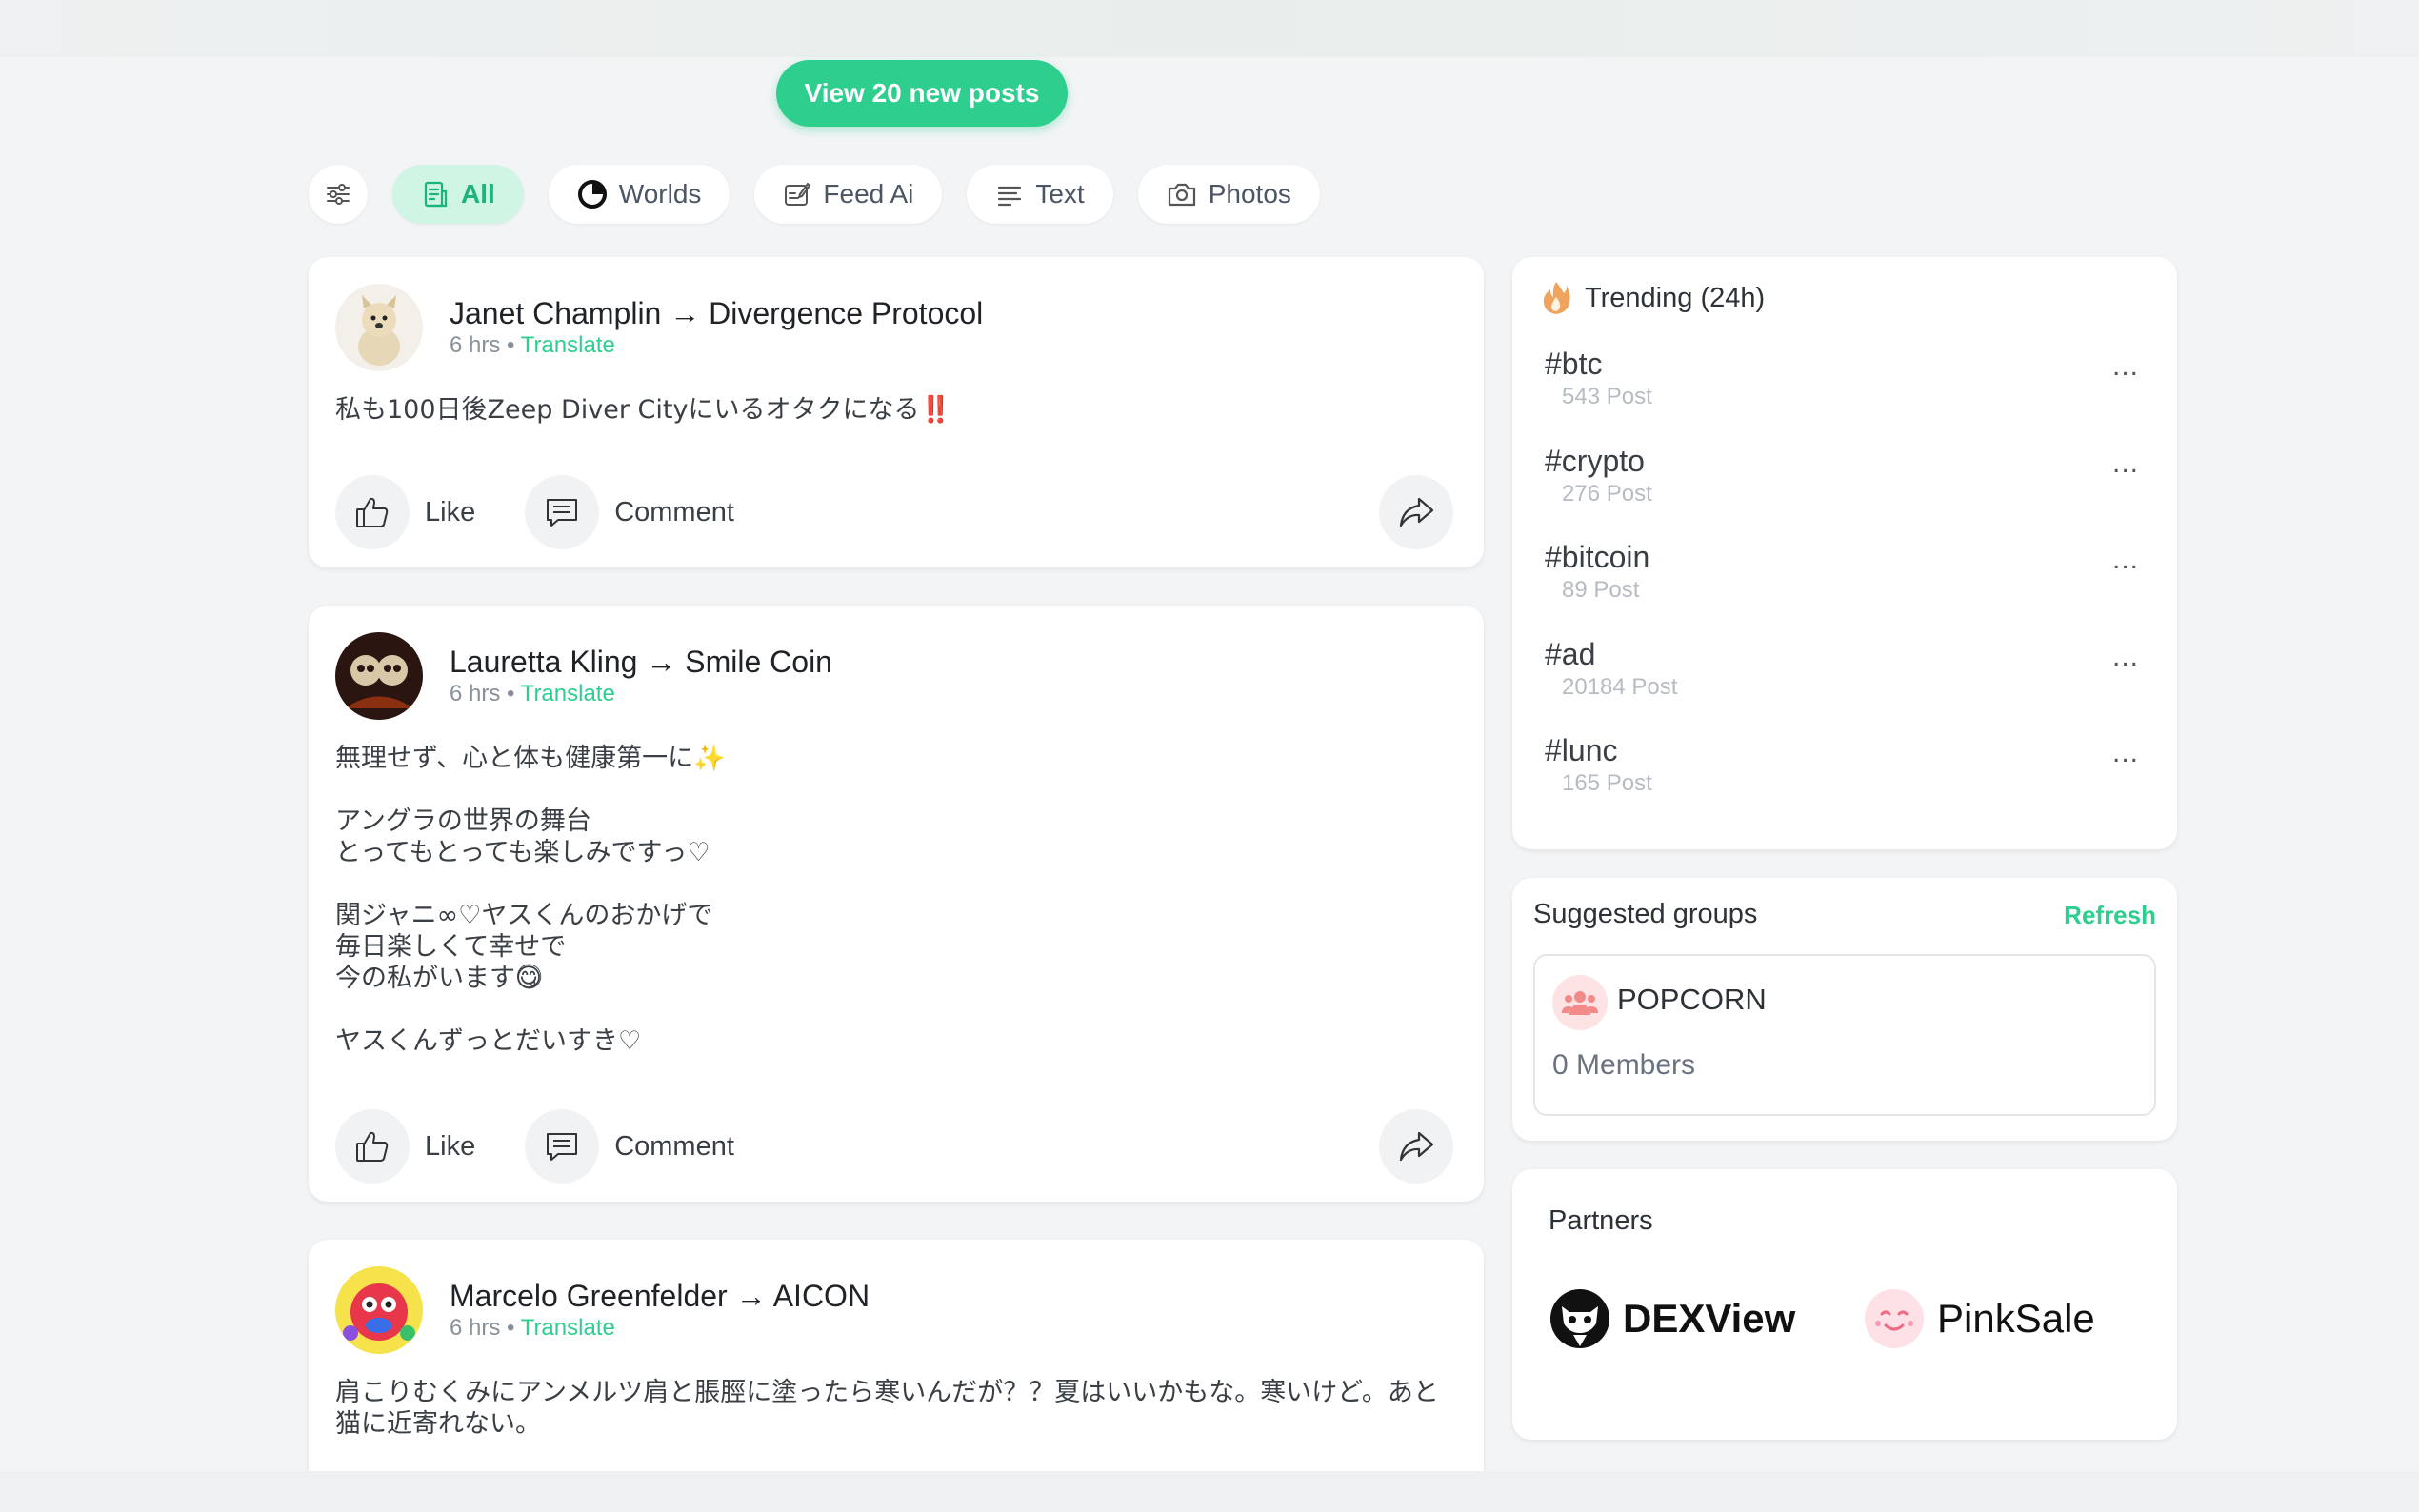  What do you see at coordinates (458, 194) in the screenshot?
I see `filter-chip-all: All` at bounding box center [458, 194].